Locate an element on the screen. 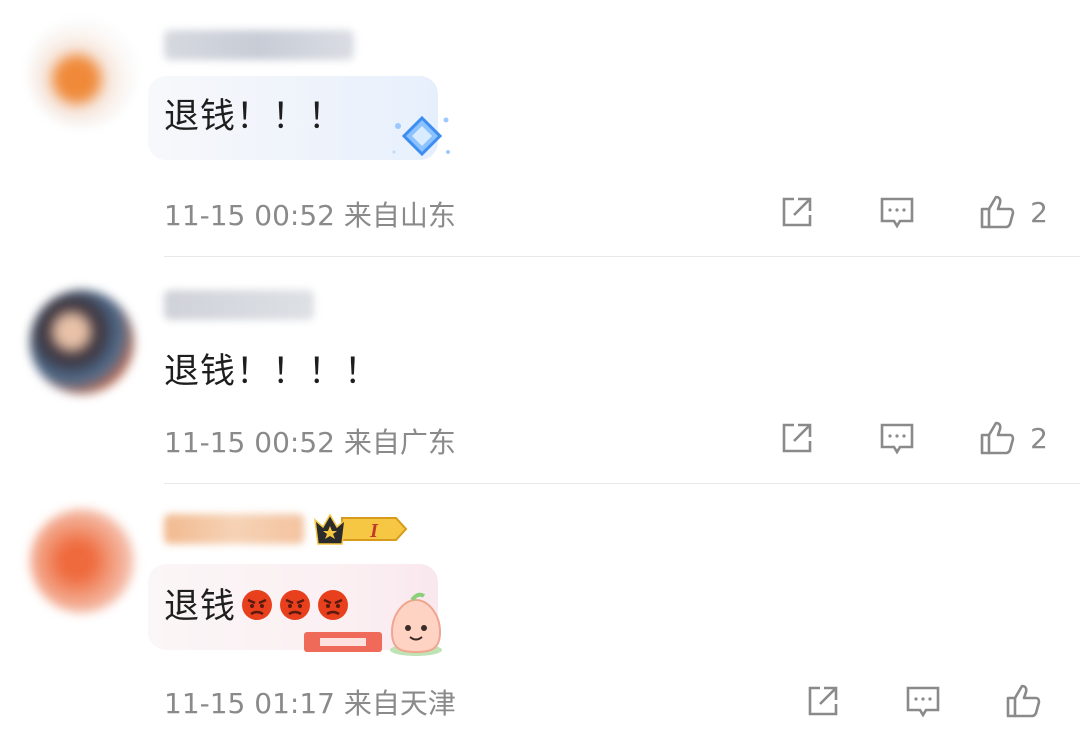 The height and width of the screenshot is (729, 1080). comment-actions is located at coordinates (923, 701).